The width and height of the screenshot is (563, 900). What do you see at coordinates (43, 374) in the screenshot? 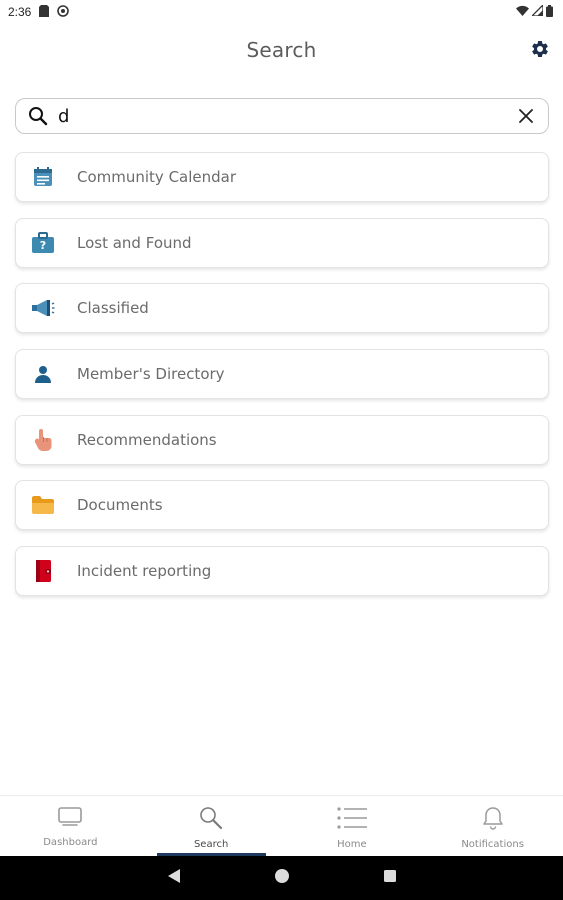
I see `person-icon` at bounding box center [43, 374].